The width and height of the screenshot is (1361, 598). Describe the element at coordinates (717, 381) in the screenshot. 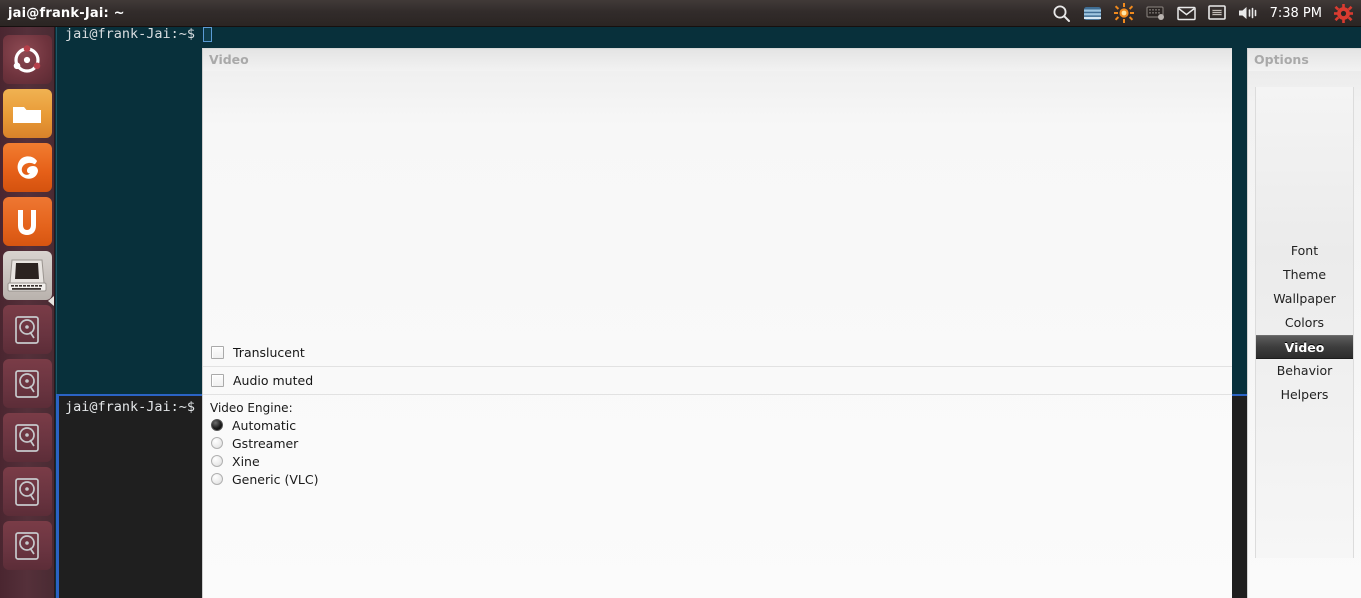

I see `checkbox-row-audio-muted: Audio muted` at that location.